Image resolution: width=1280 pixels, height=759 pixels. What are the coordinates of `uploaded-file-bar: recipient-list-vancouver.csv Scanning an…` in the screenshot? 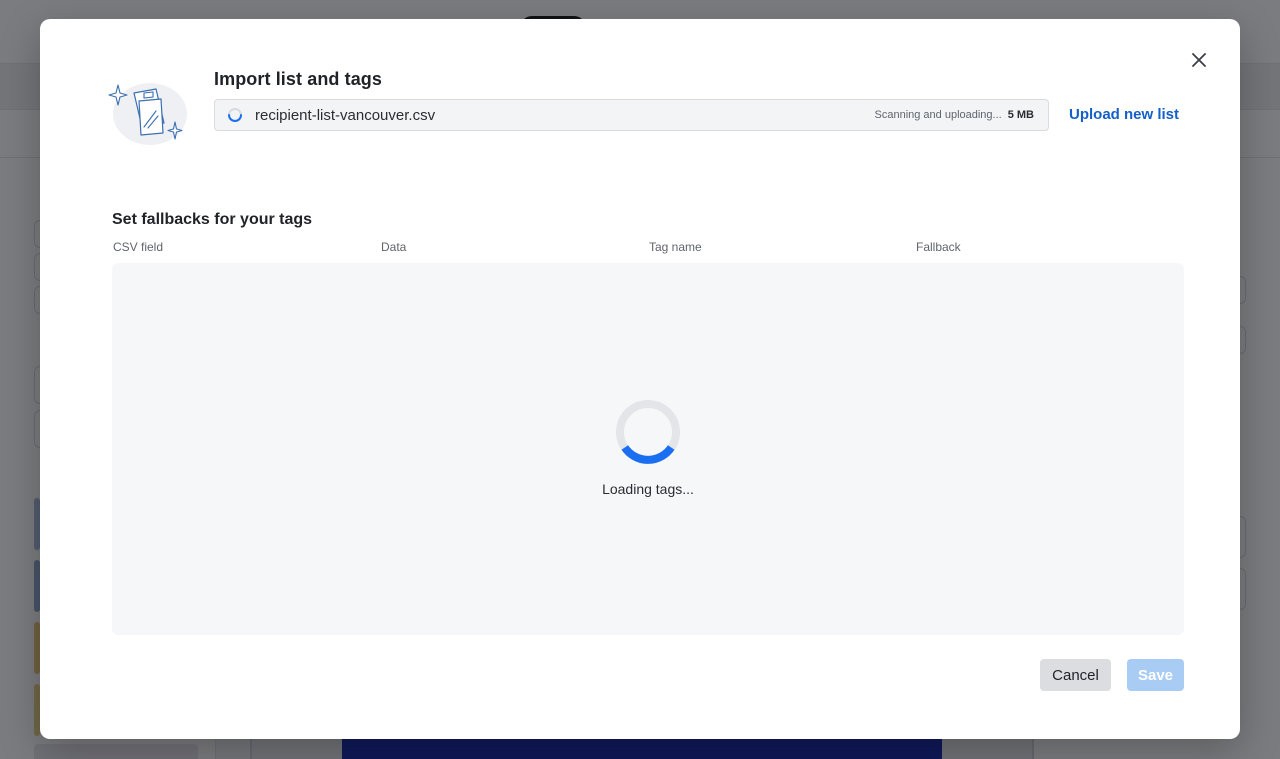 It's located at (631, 115).